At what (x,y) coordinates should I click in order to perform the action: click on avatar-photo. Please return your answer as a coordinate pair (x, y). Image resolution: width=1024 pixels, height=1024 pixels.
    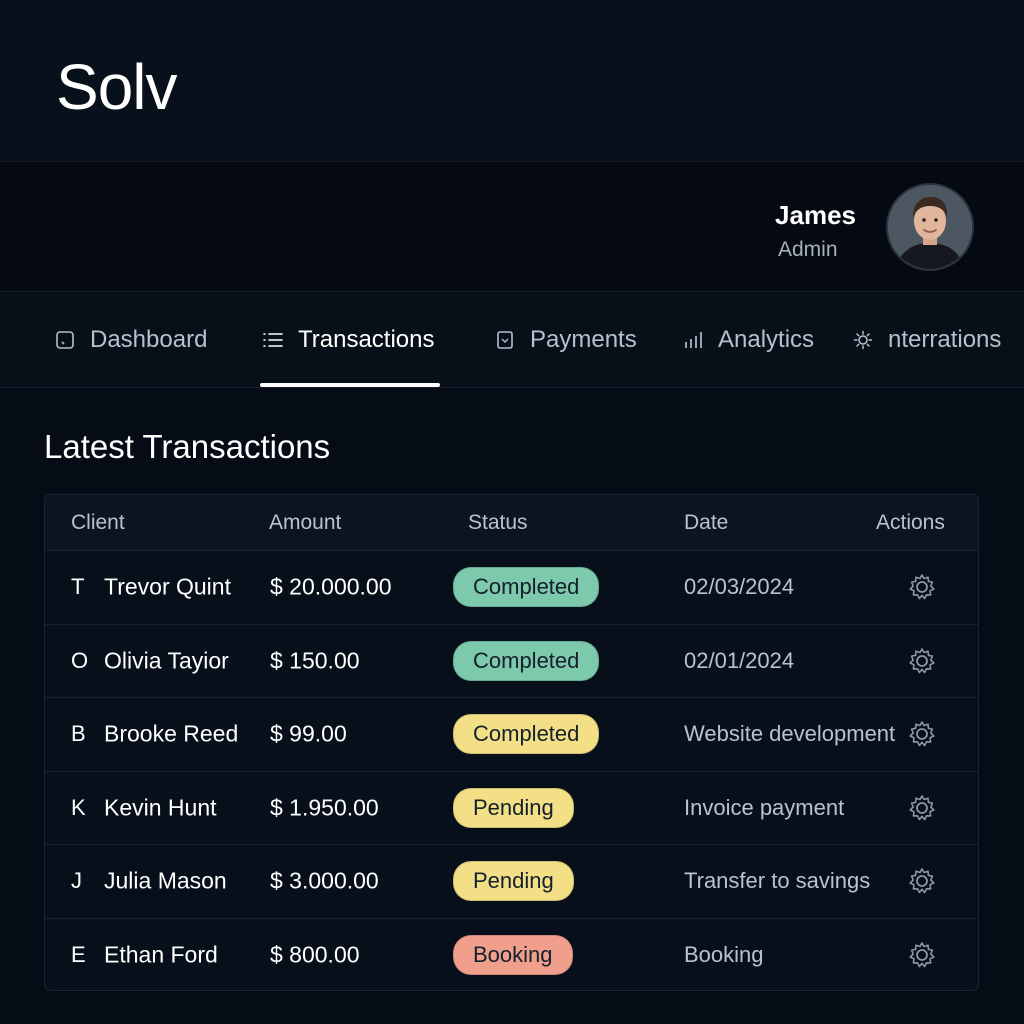
    Looking at the image, I should click on (930, 227).